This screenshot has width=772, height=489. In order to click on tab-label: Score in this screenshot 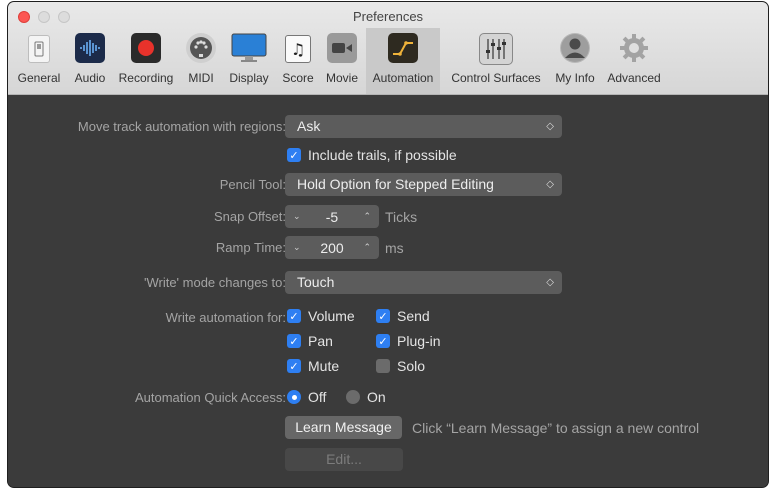, I will do `click(298, 78)`.